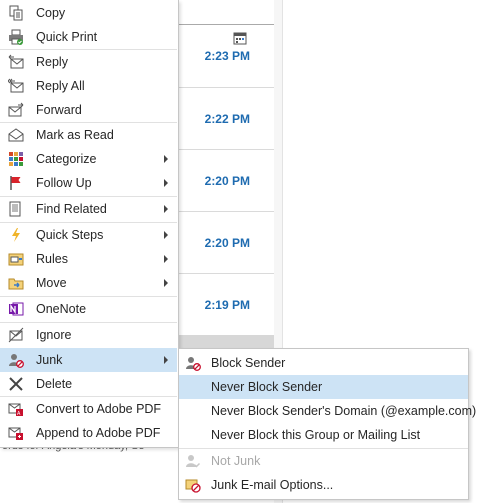  I want to click on menu-item-follow-up: Follow Up, so click(88, 183).